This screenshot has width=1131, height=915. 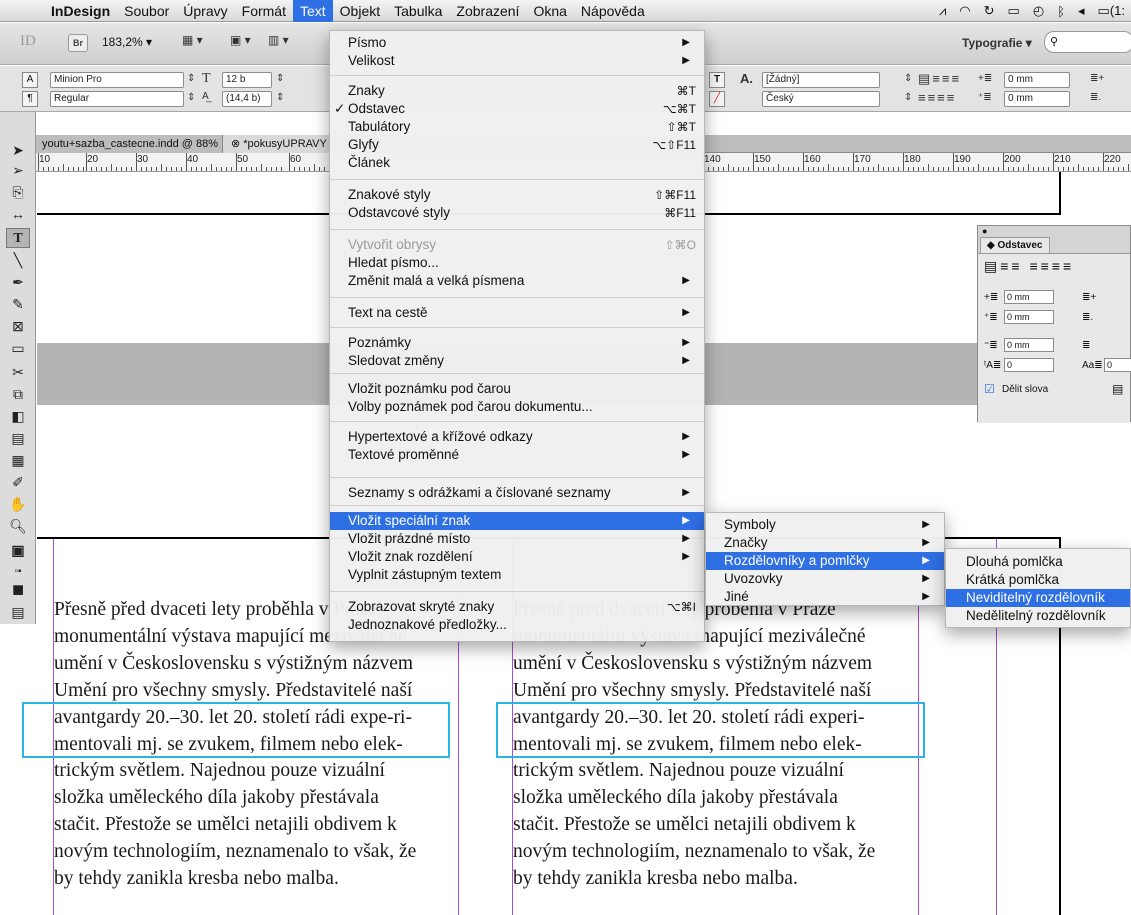 I want to click on gradient-swatch-tool-icon: ◧, so click(x=18, y=416).